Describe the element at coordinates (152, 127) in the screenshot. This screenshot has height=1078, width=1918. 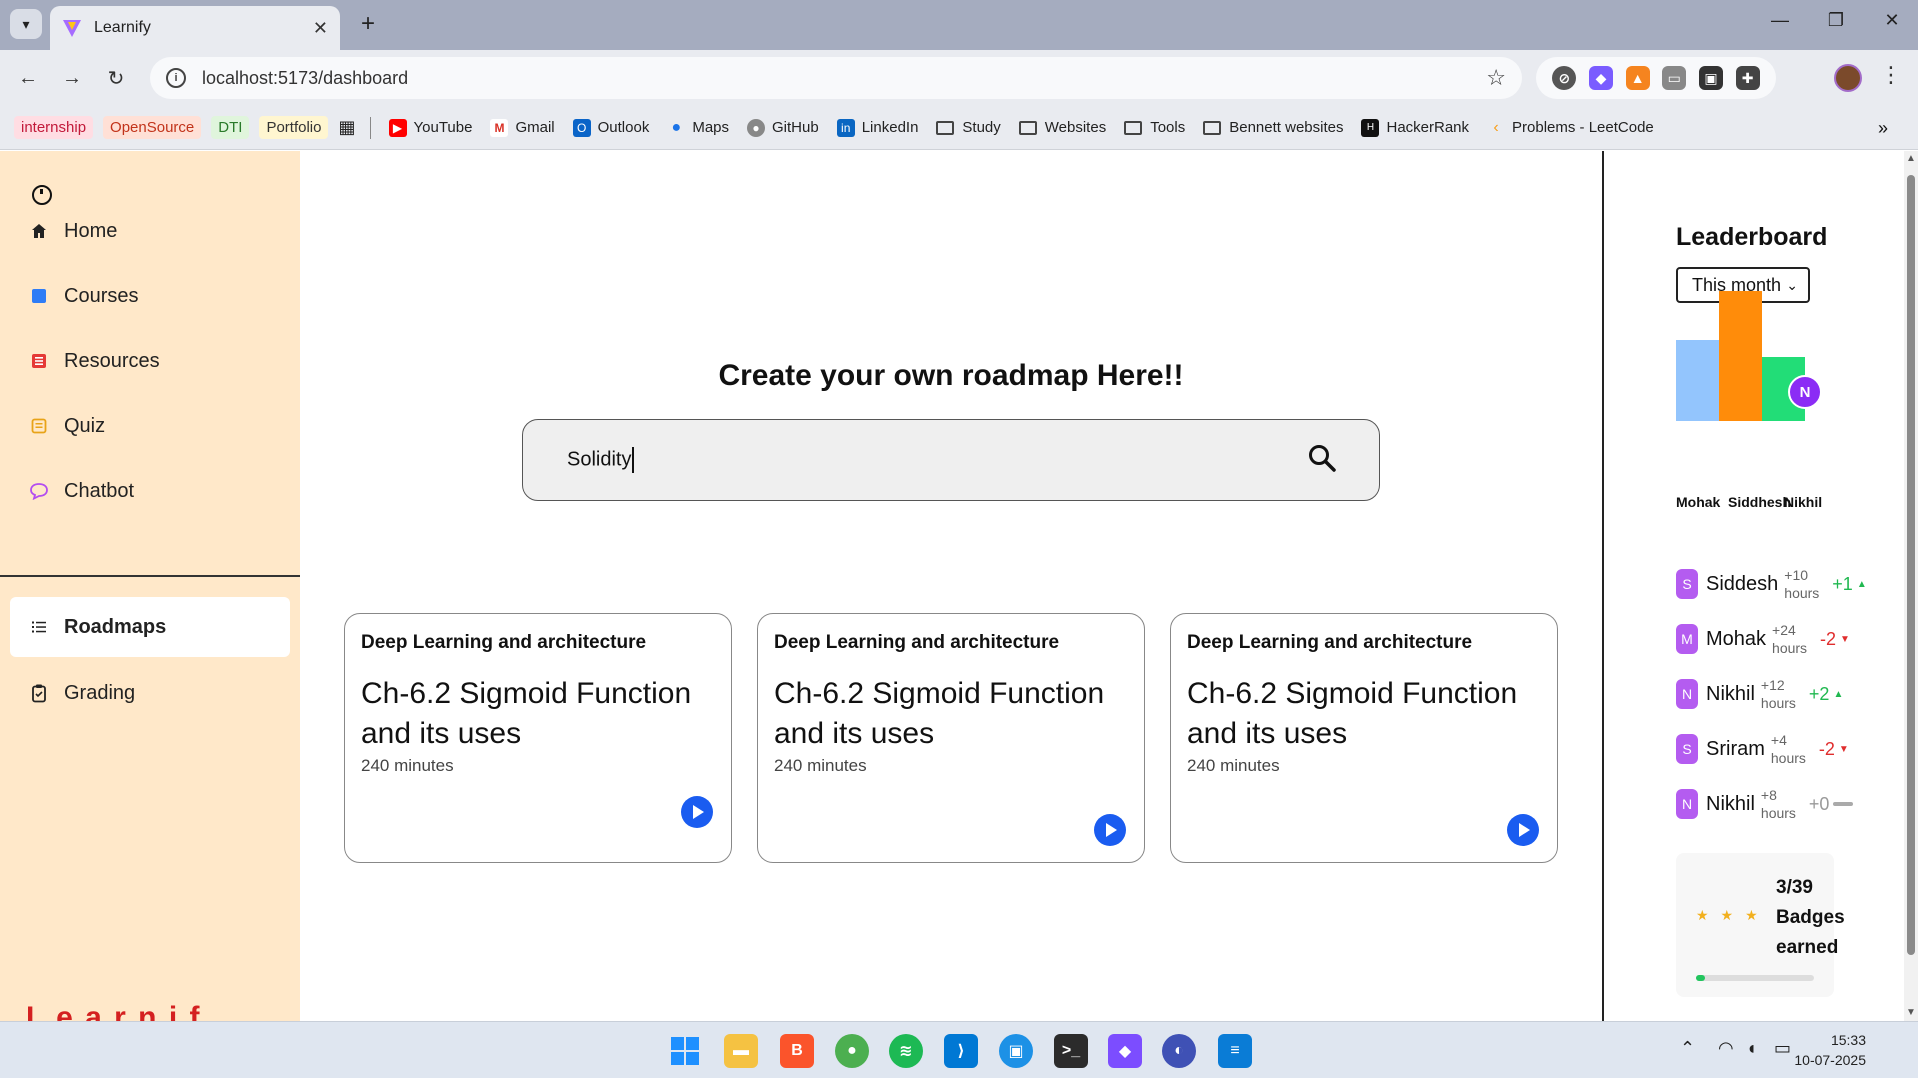
I see `bookmark-opensource: OpenSource` at that location.